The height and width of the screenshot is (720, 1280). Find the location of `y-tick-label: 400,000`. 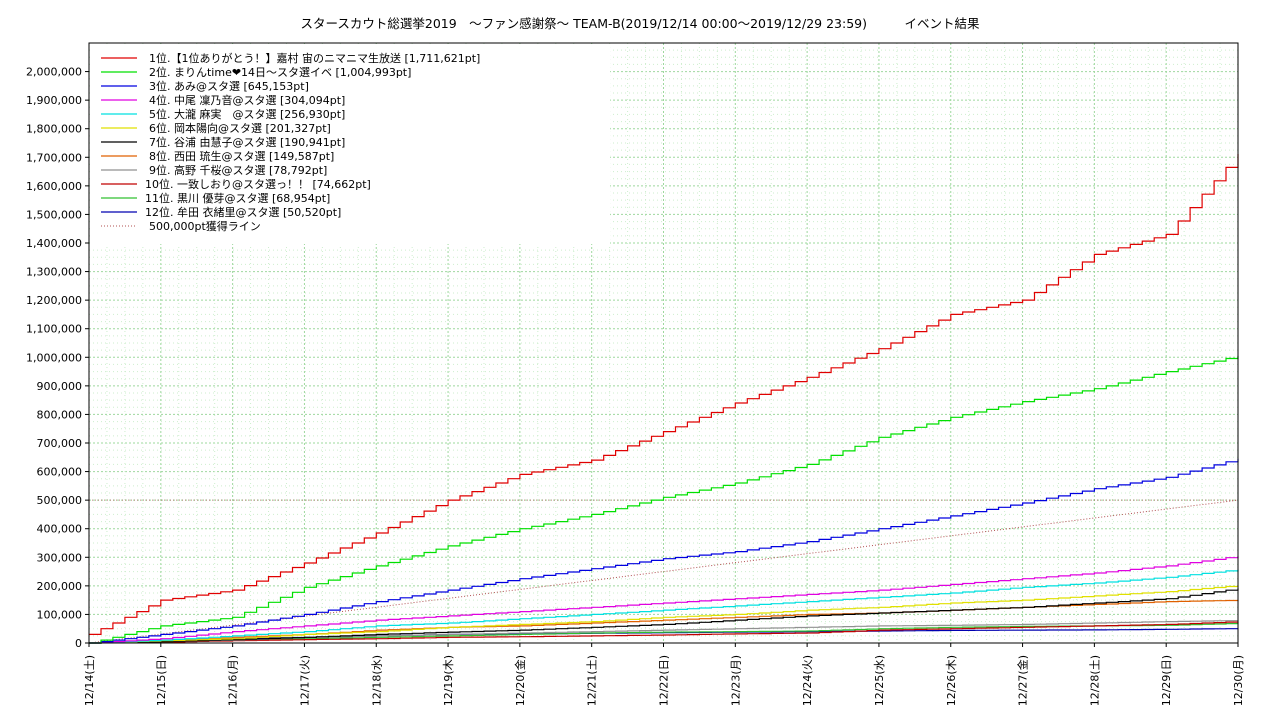

y-tick-label: 400,000 is located at coordinates (60, 529).